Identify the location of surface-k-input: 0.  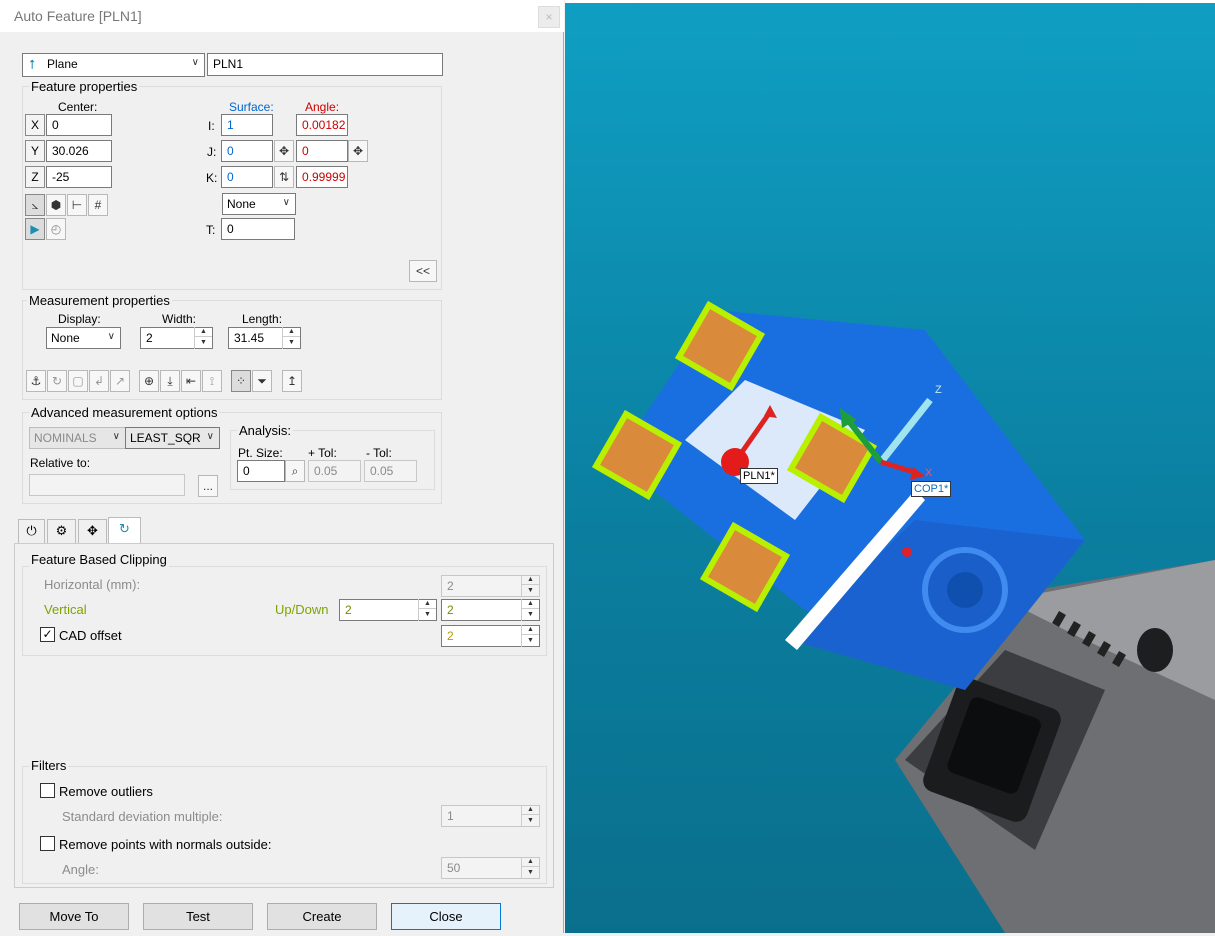
(247, 177).